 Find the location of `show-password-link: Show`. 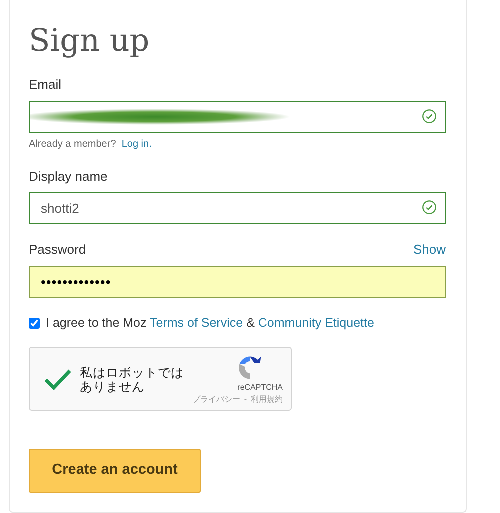

show-password-link: Show is located at coordinates (429, 250).